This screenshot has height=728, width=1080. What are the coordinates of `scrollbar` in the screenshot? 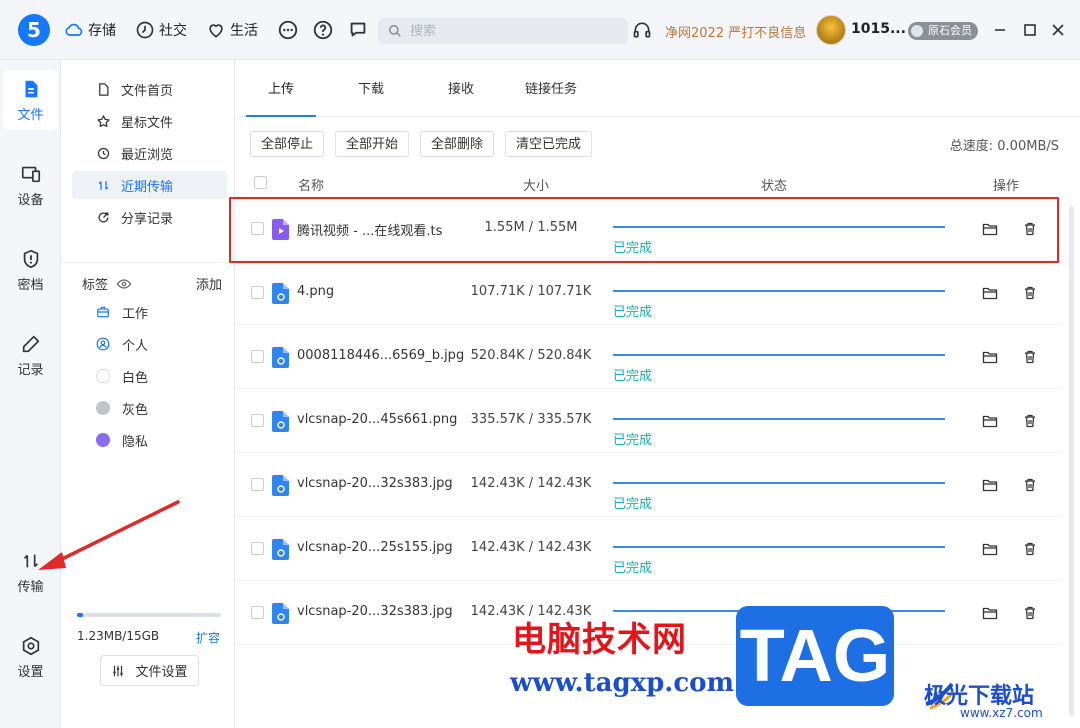 It's located at (1071, 461).